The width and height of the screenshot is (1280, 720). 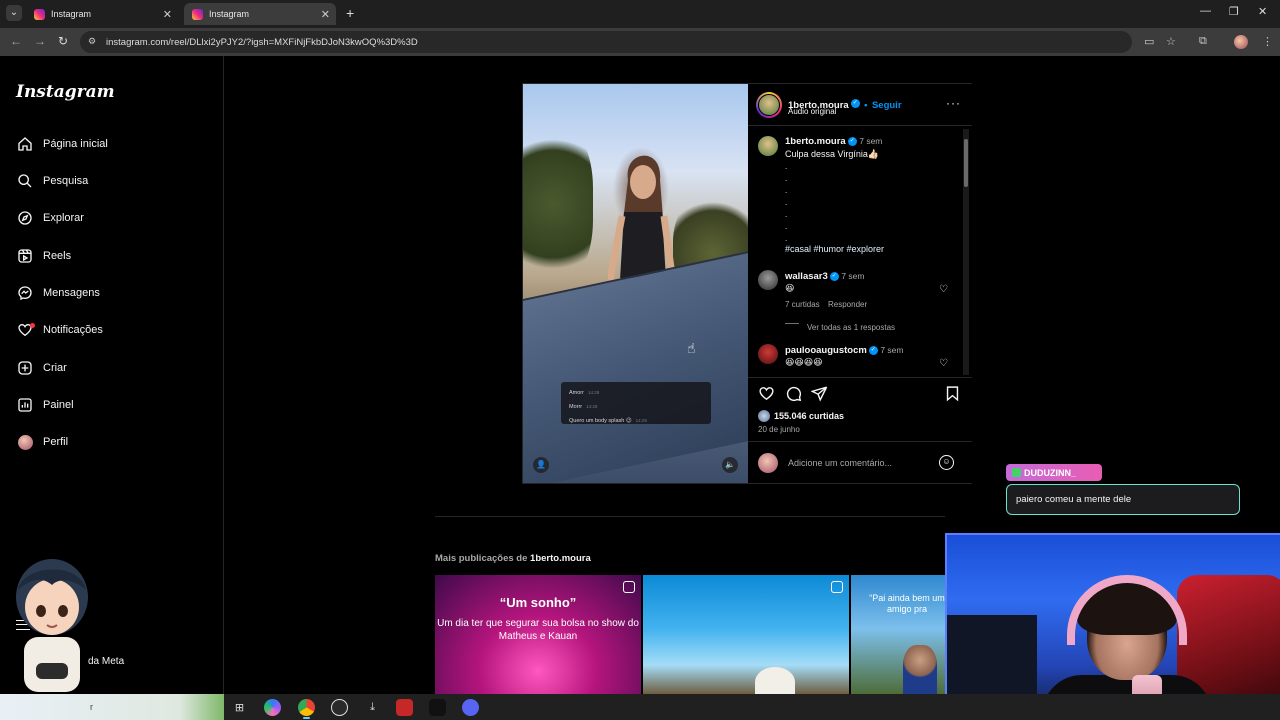 I want to click on sidebar-item-label: Página inicial, so click(x=75, y=144).